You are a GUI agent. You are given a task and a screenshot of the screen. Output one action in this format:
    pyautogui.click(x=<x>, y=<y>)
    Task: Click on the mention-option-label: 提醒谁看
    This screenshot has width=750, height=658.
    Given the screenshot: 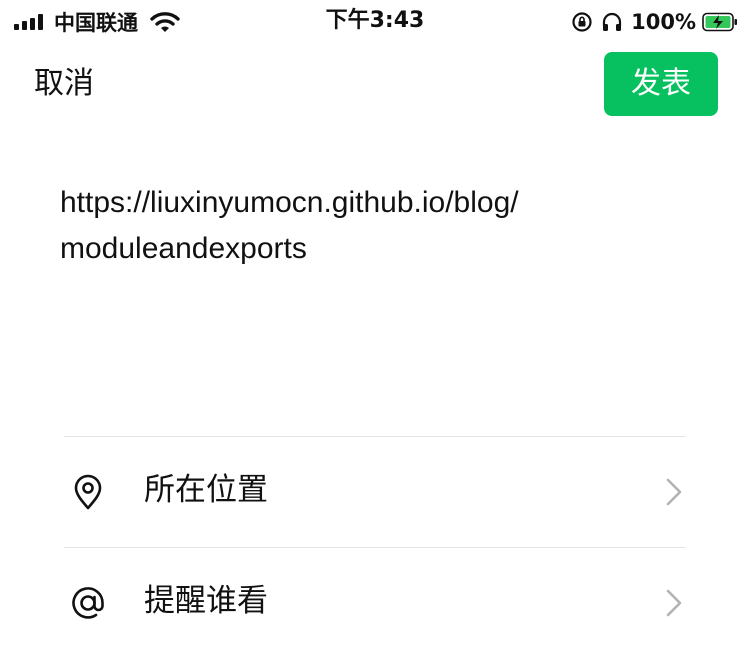 What is the action you would take?
    pyautogui.click(x=206, y=601)
    